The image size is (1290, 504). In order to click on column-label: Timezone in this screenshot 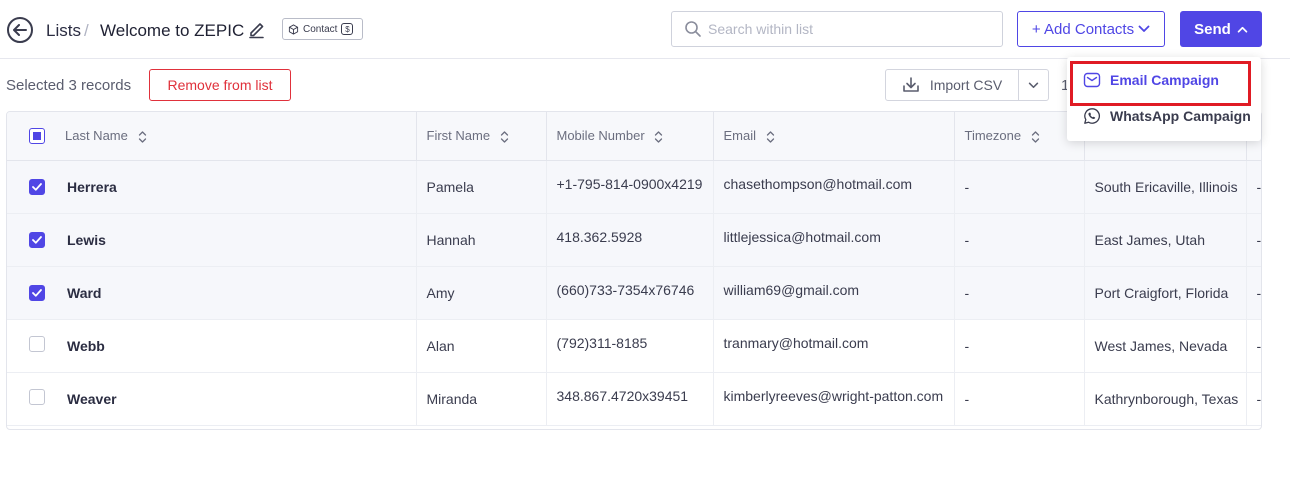, I will do `click(993, 135)`.